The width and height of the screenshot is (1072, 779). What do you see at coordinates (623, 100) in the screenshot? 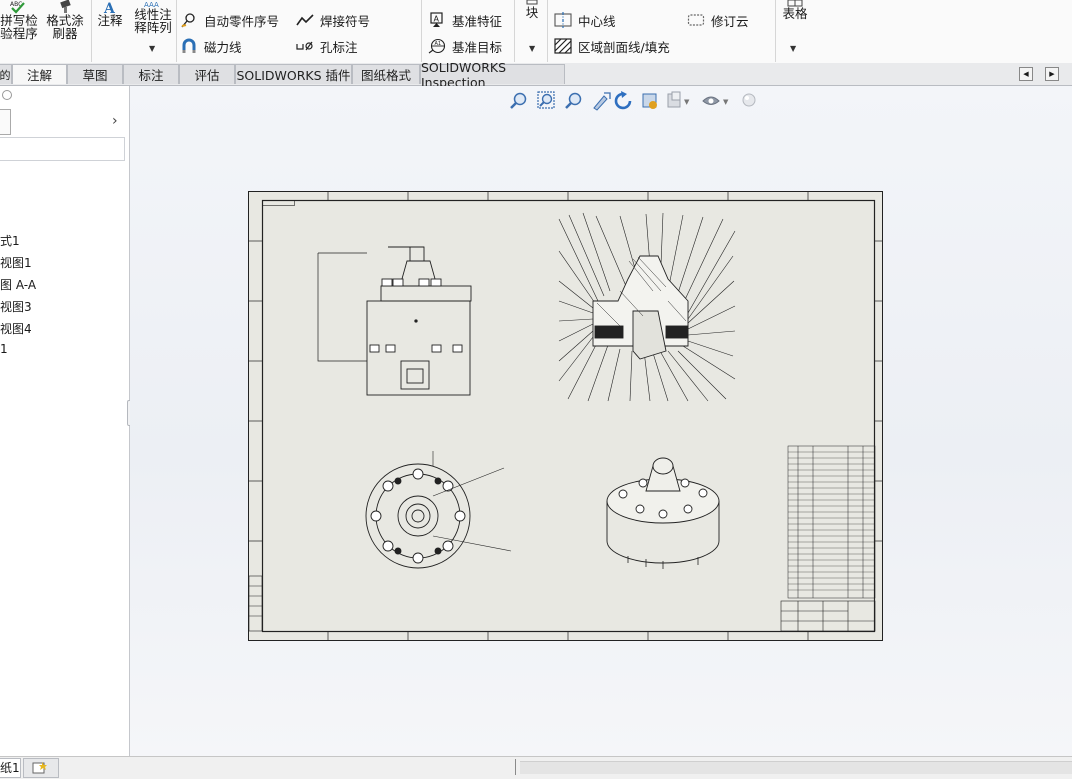
I see `rotate-view-icon` at bounding box center [623, 100].